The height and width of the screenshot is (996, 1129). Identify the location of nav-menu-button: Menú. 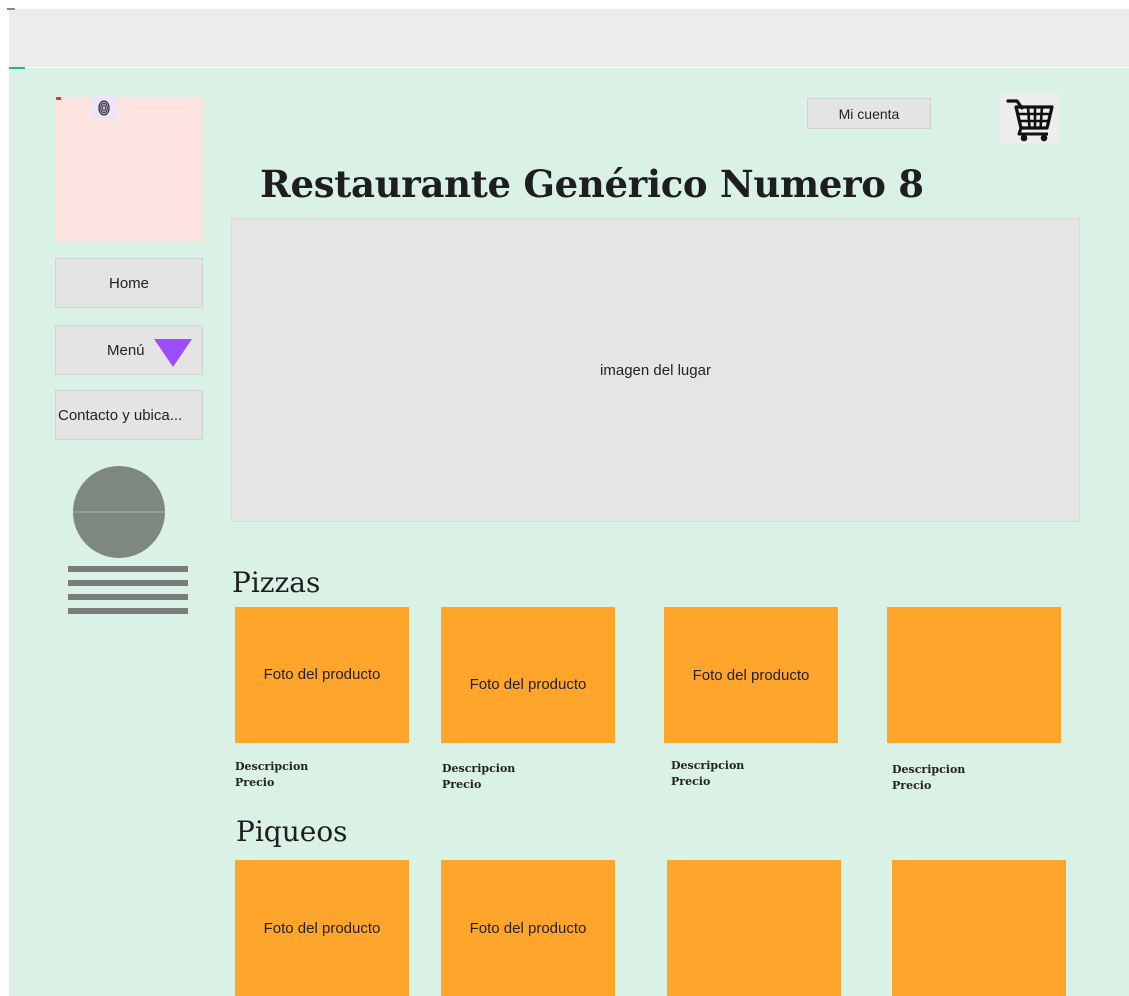
(129, 350).